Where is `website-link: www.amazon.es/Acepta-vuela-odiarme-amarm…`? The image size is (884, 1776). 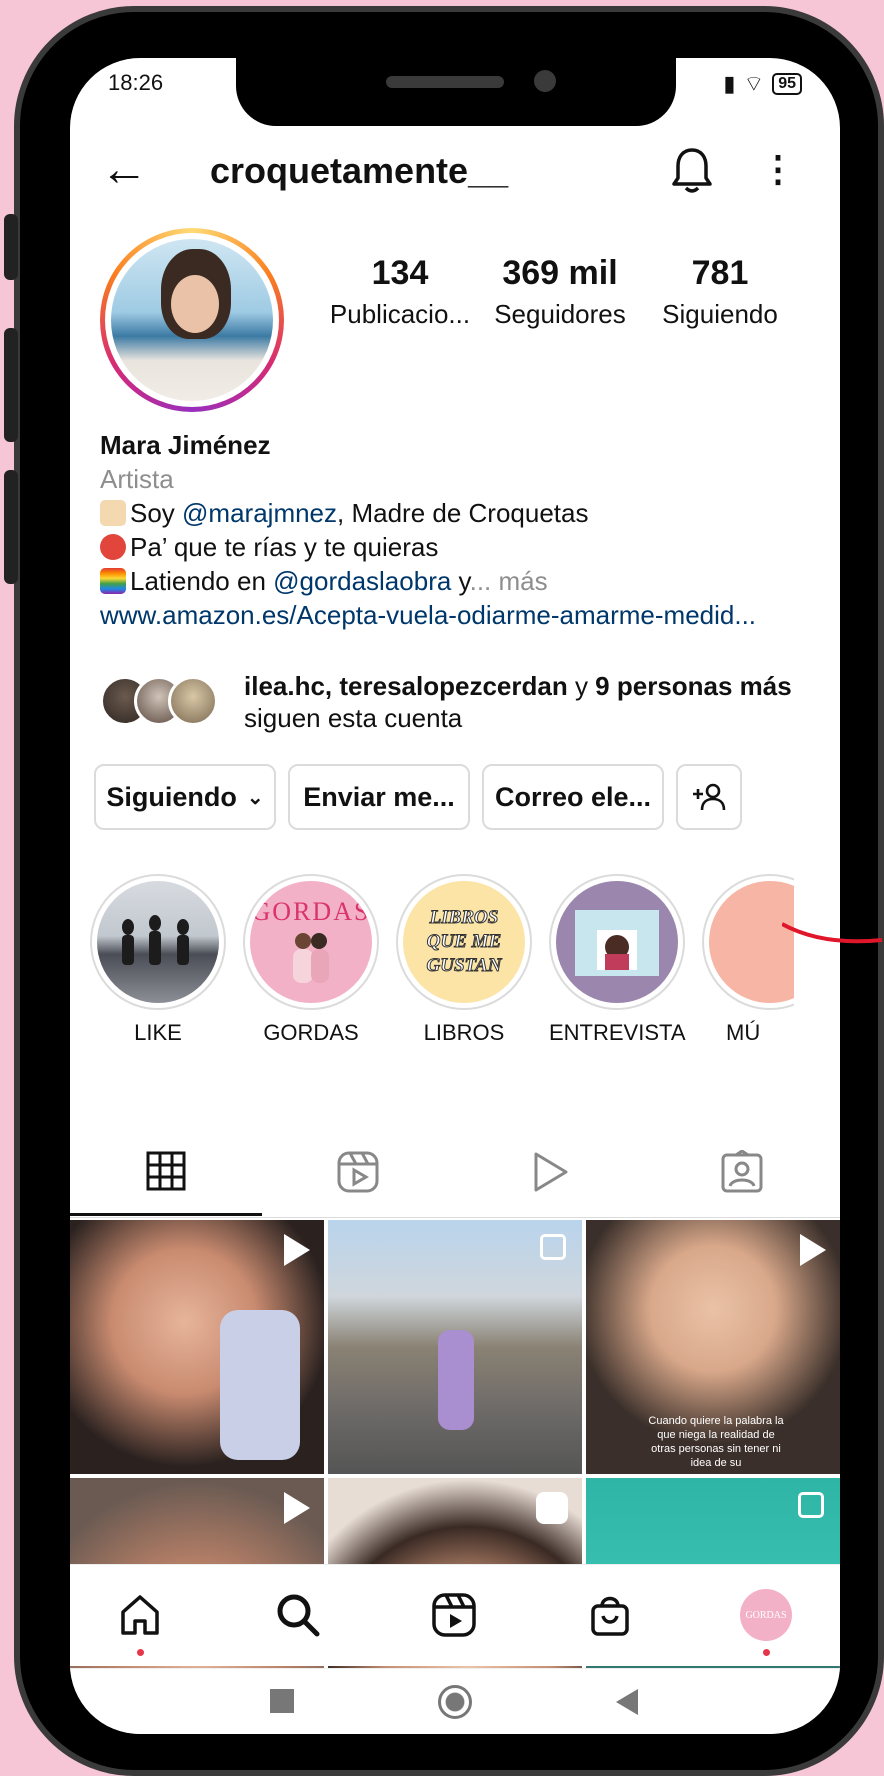
website-link: www.amazon.es/Acepta-vuela-odiarme-amarm… is located at coordinates (460, 615).